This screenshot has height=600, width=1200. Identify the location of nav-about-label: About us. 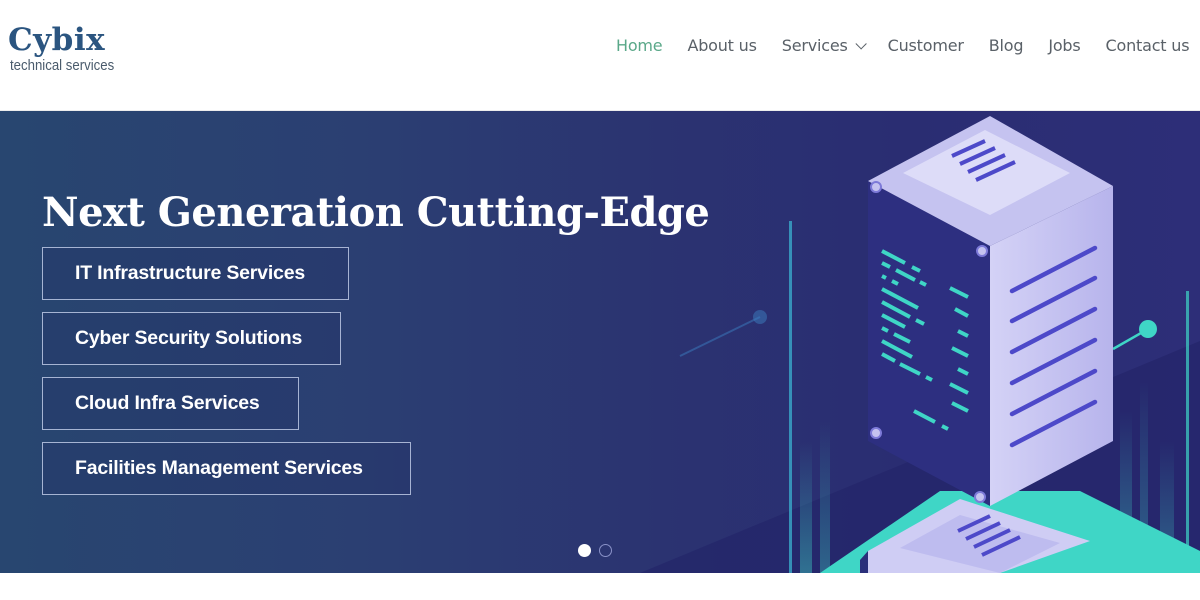
(722, 45).